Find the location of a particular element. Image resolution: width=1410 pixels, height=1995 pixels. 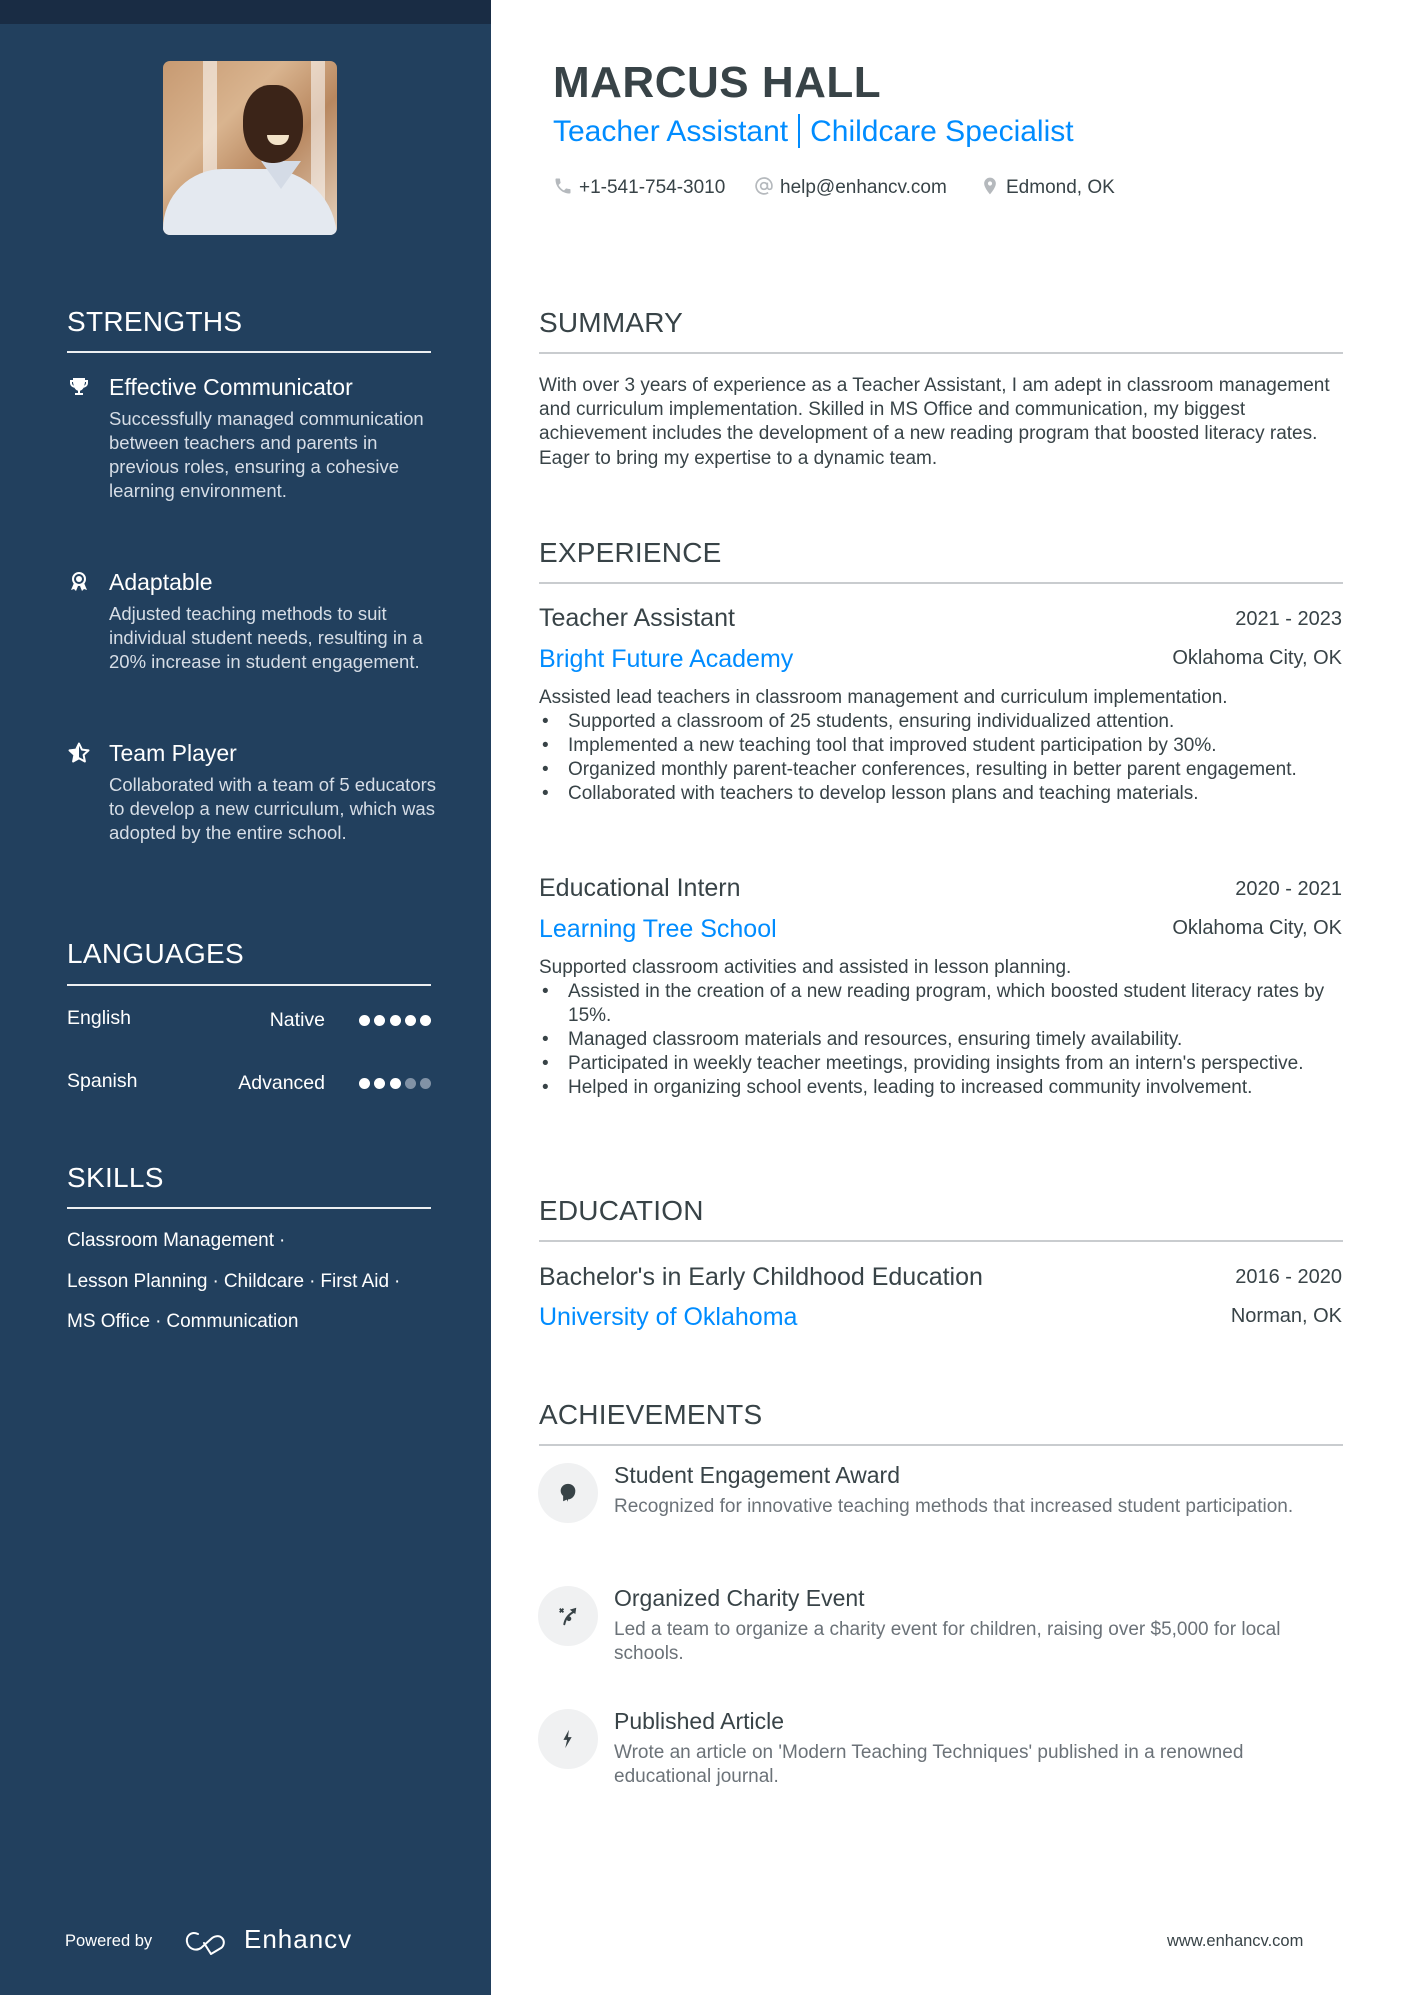

candidate-name: MARCUS HALL is located at coordinates (717, 82).